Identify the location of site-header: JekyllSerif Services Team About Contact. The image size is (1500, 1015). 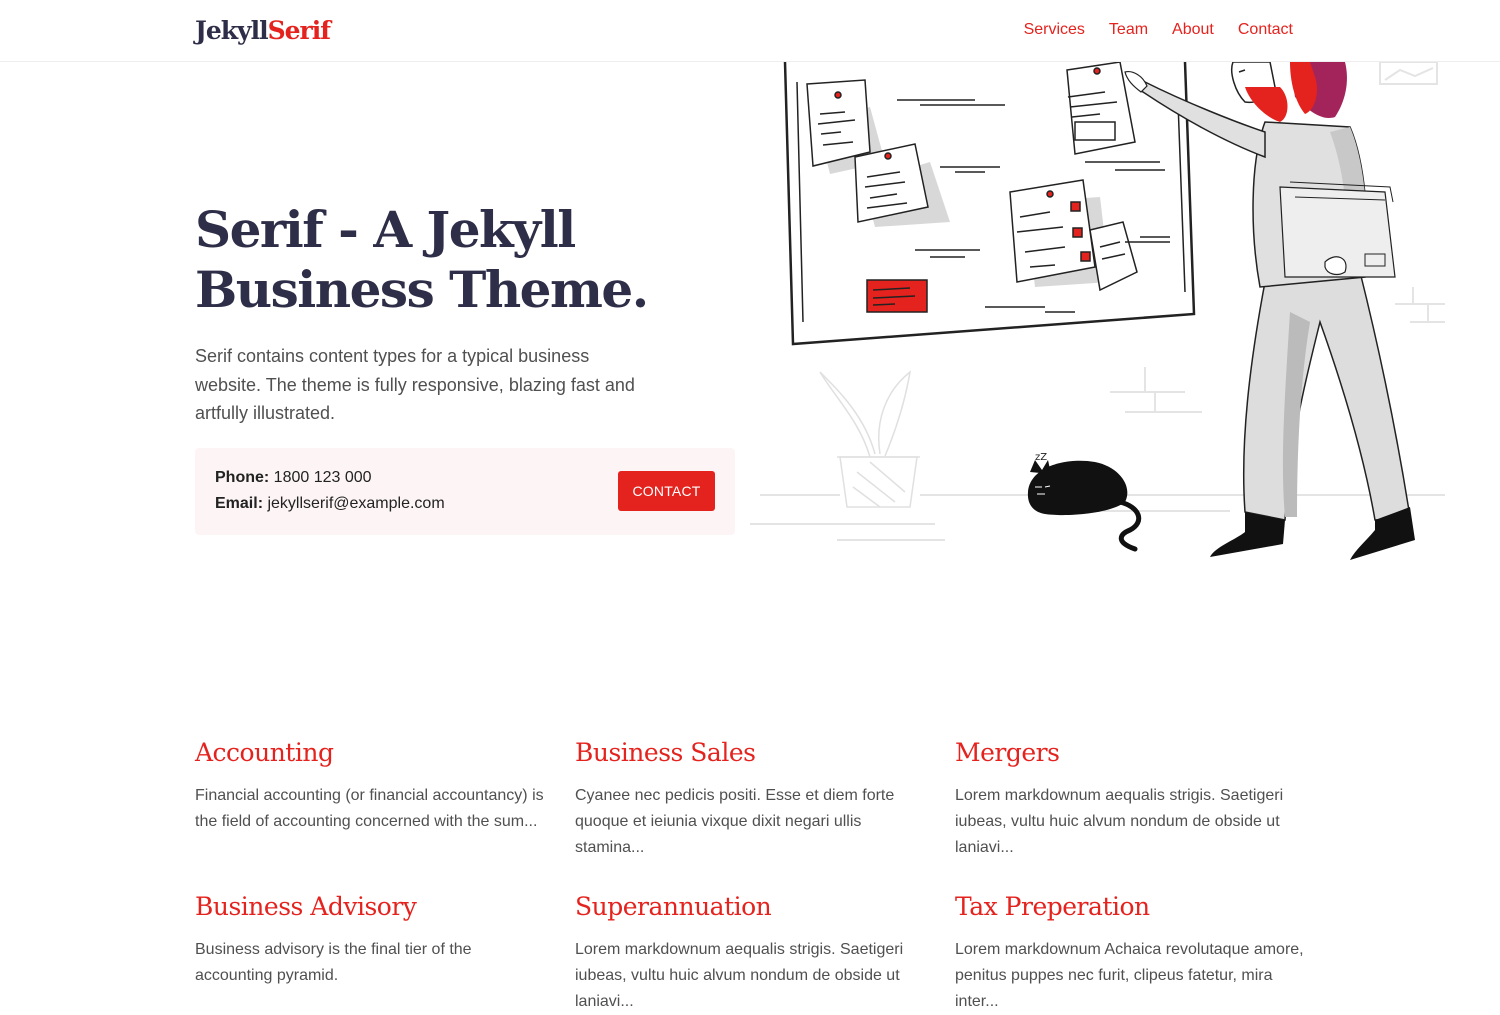
(750, 31).